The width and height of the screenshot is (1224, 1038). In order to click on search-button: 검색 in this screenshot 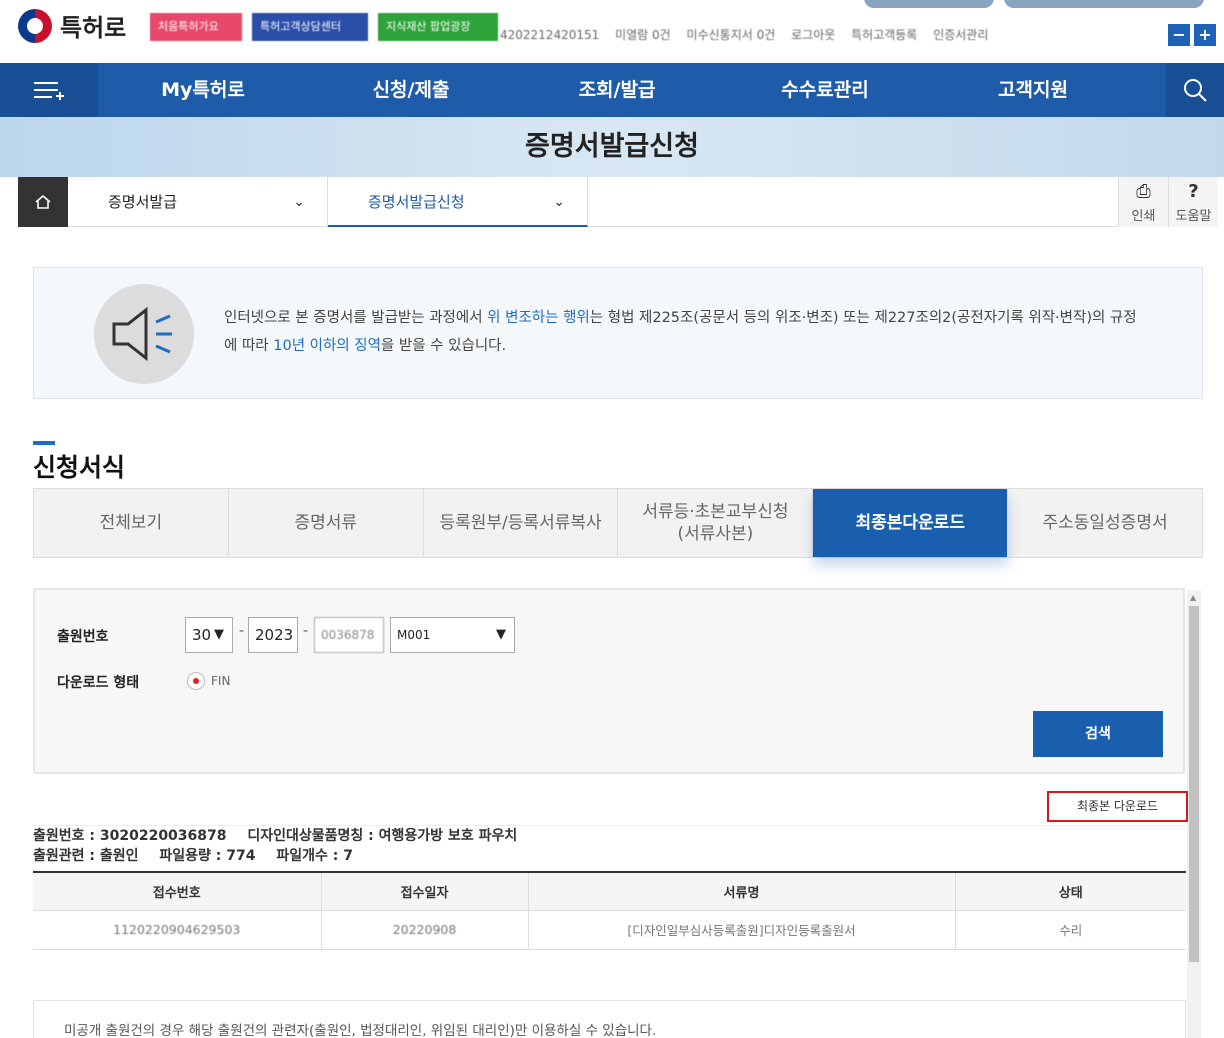, I will do `click(1098, 734)`.